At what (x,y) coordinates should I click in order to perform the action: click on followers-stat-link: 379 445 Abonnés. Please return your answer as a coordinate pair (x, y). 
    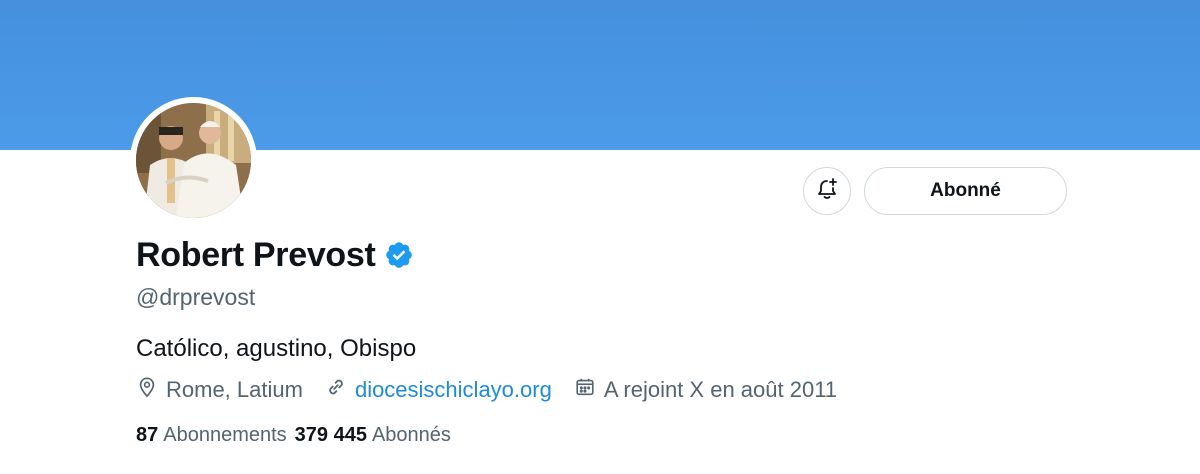
    Looking at the image, I should click on (373, 435).